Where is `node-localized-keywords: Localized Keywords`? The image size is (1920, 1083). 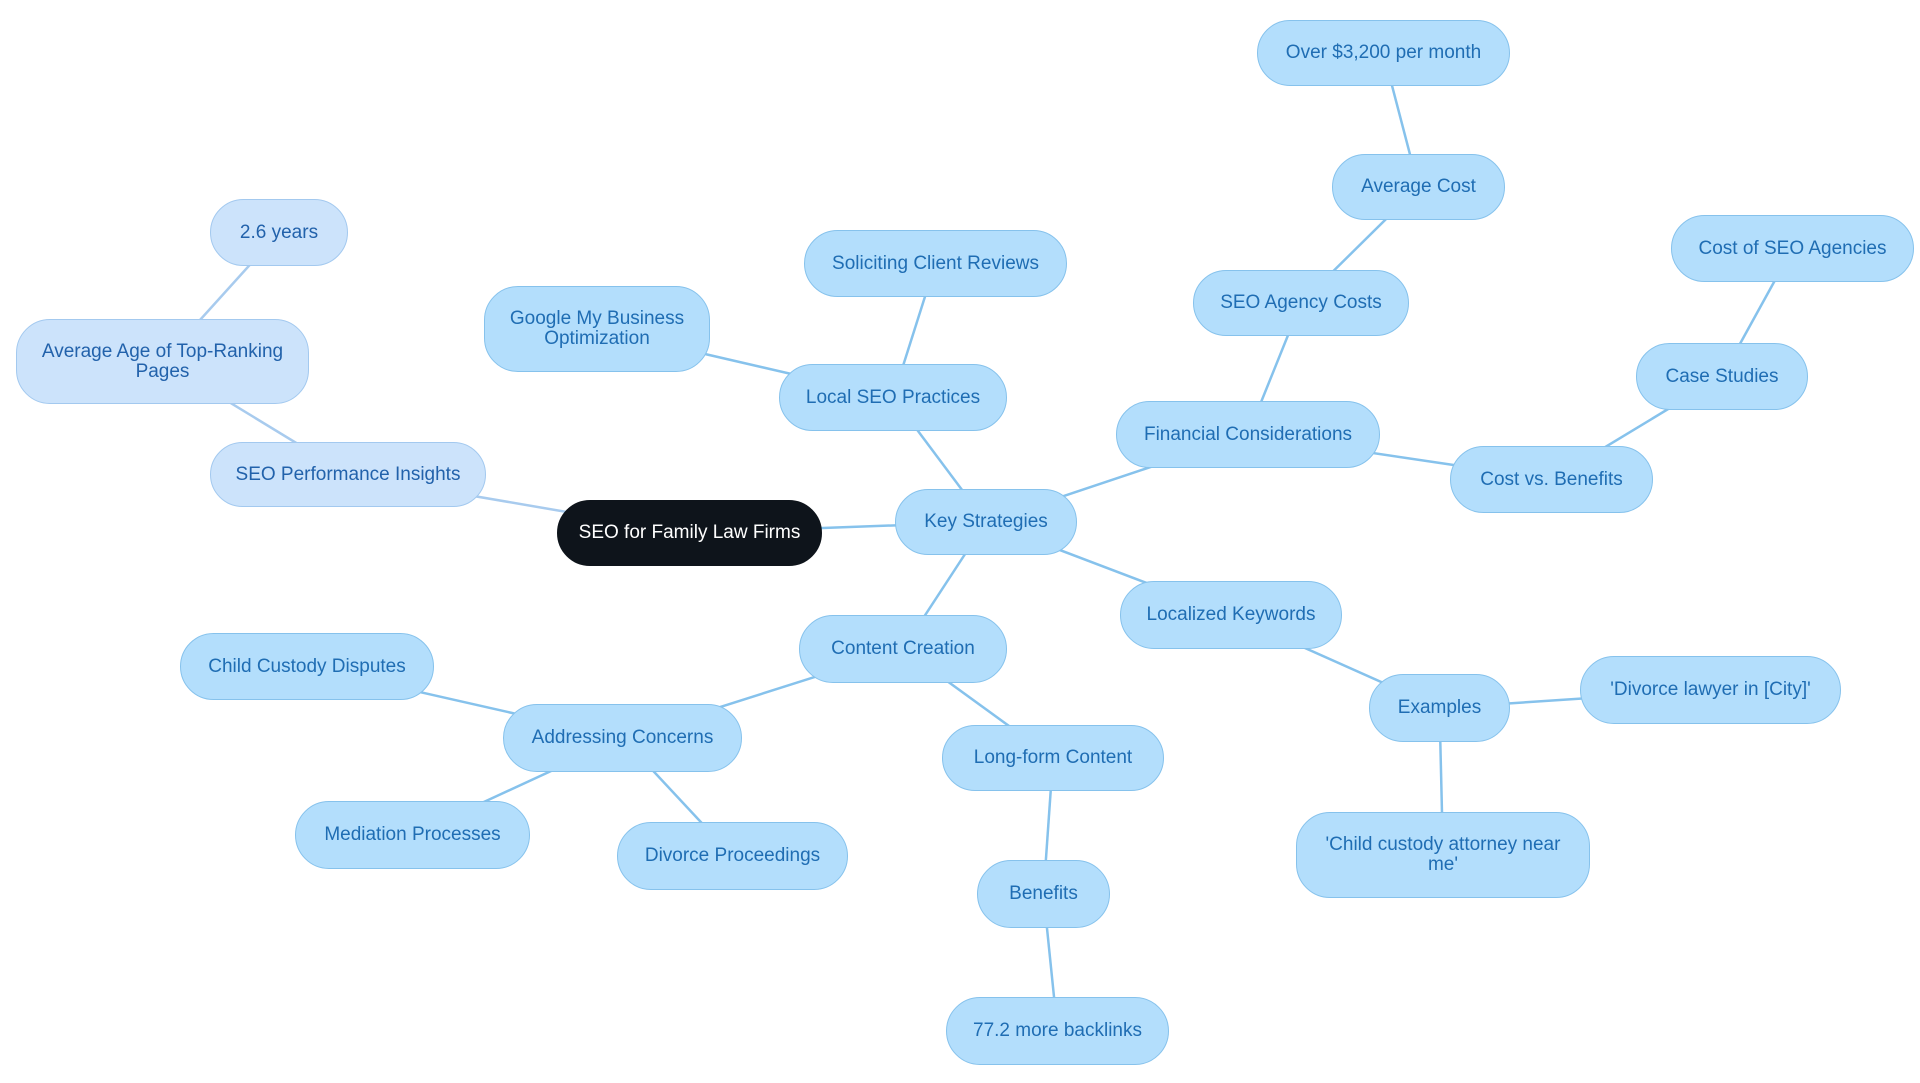
node-localized-keywords: Localized Keywords is located at coordinates (1231, 615).